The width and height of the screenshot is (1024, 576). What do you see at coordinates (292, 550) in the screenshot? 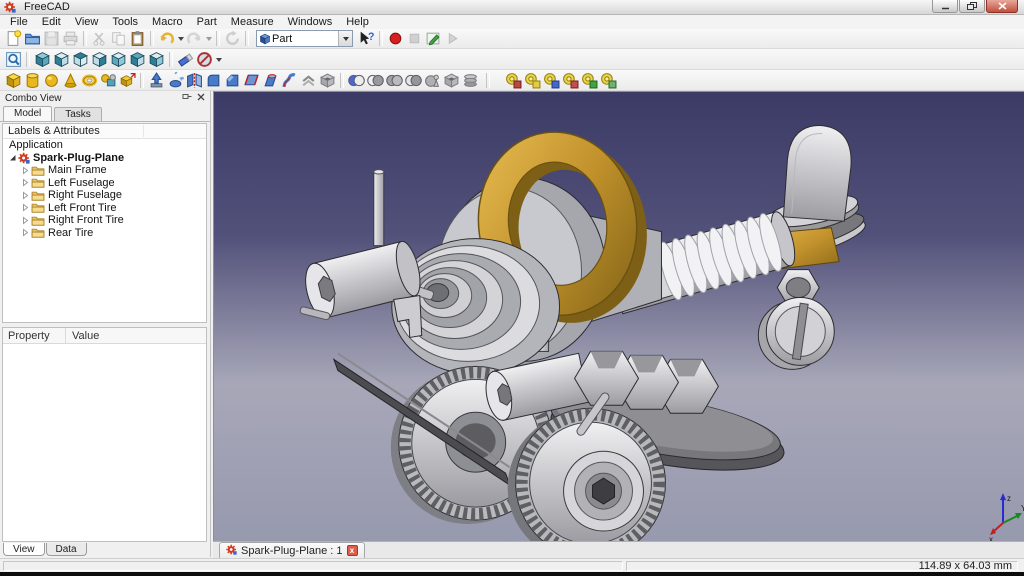
I see `document-tab: Spark-Plug-Plane : 1 x` at bounding box center [292, 550].